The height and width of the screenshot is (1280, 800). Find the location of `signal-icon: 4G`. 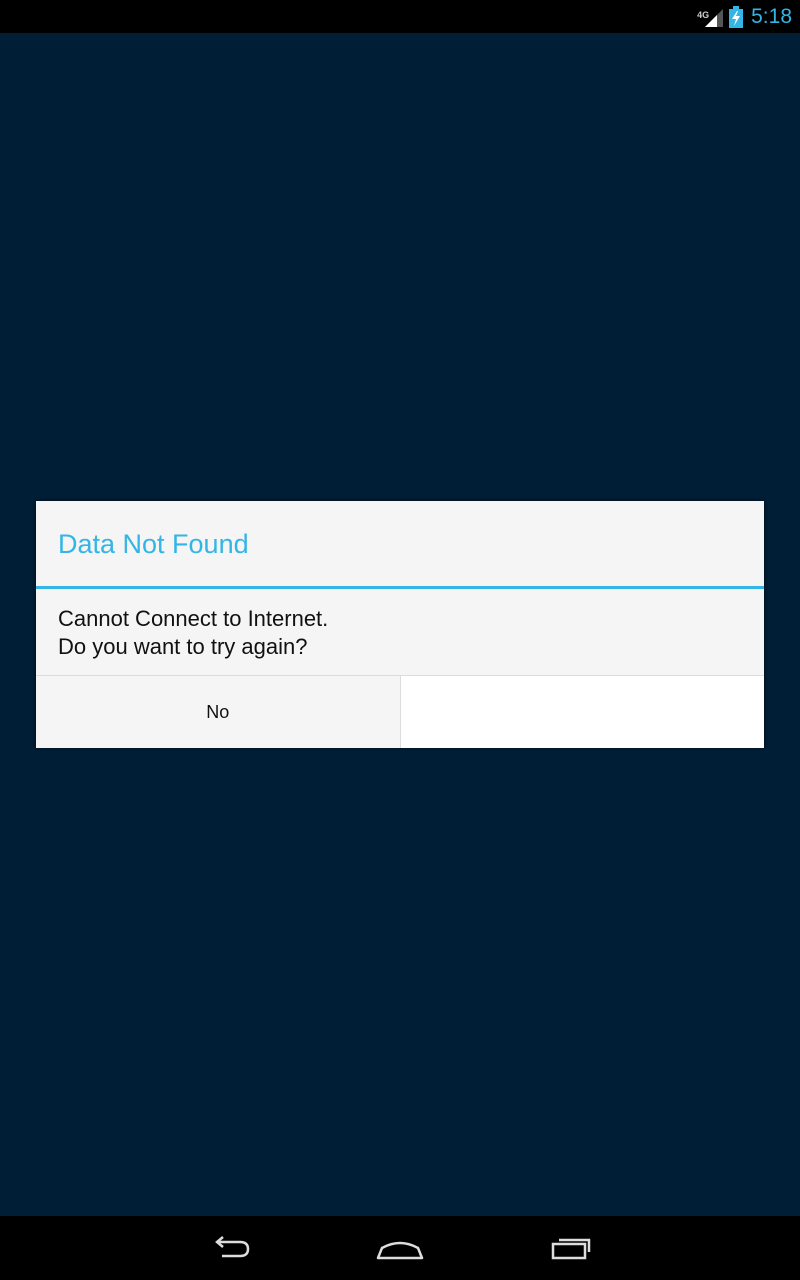

signal-icon: 4G is located at coordinates (710, 17).